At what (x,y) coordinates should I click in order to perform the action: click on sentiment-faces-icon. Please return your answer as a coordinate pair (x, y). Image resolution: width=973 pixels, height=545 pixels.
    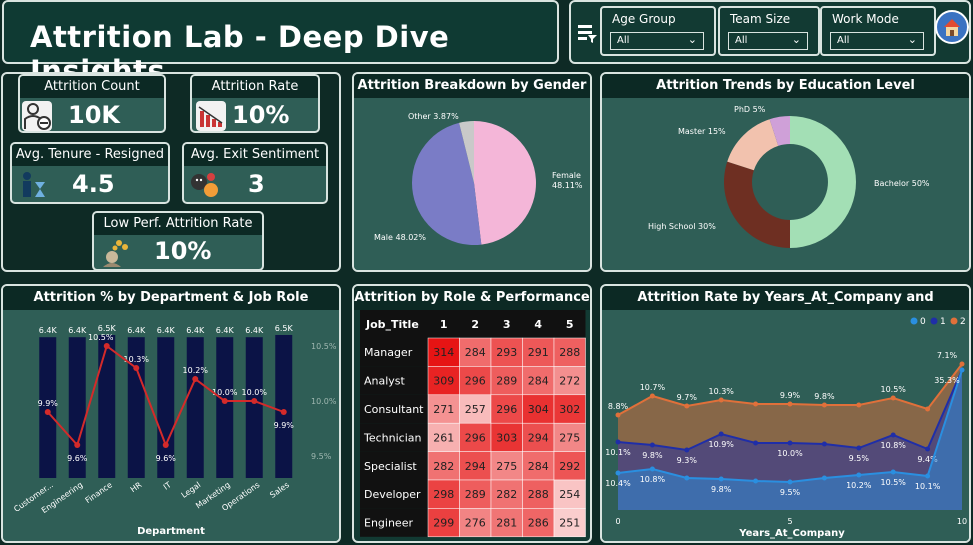
    Looking at the image, I should click on (204, 185).